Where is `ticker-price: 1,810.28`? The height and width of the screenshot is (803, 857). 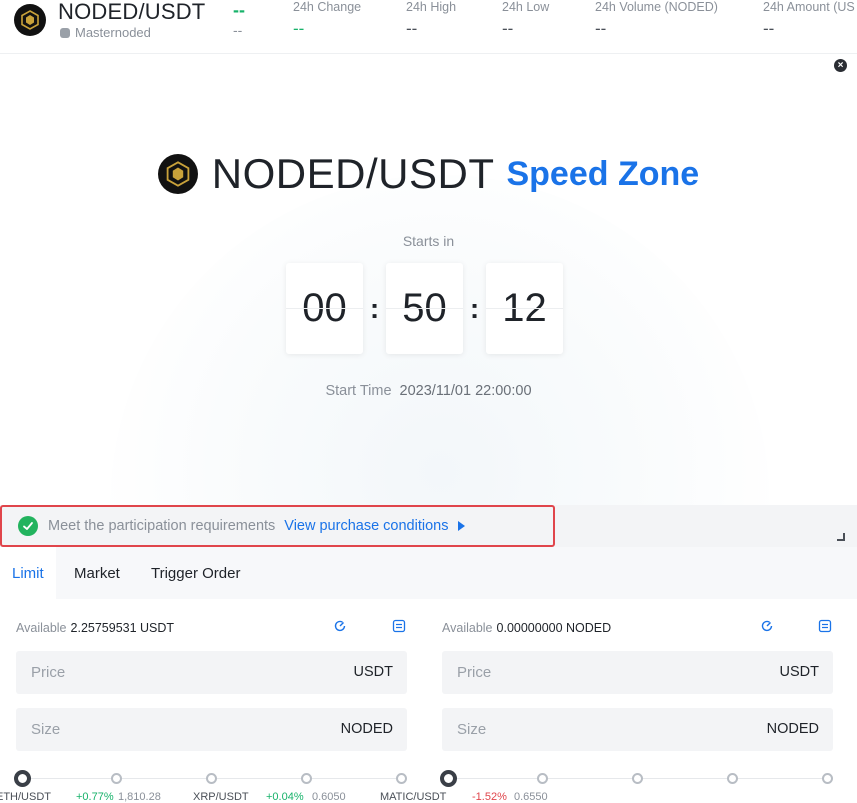
ticker-price: 1,810.28 is located at coordinates (139, 797).